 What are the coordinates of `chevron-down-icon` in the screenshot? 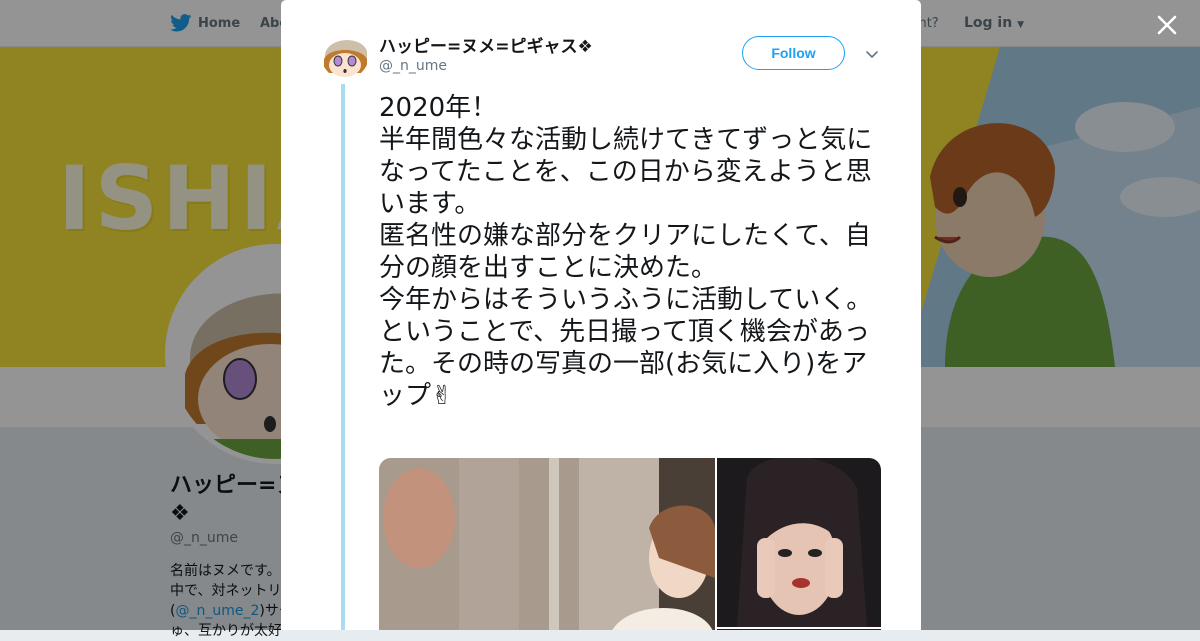 It's located at (872, 54).